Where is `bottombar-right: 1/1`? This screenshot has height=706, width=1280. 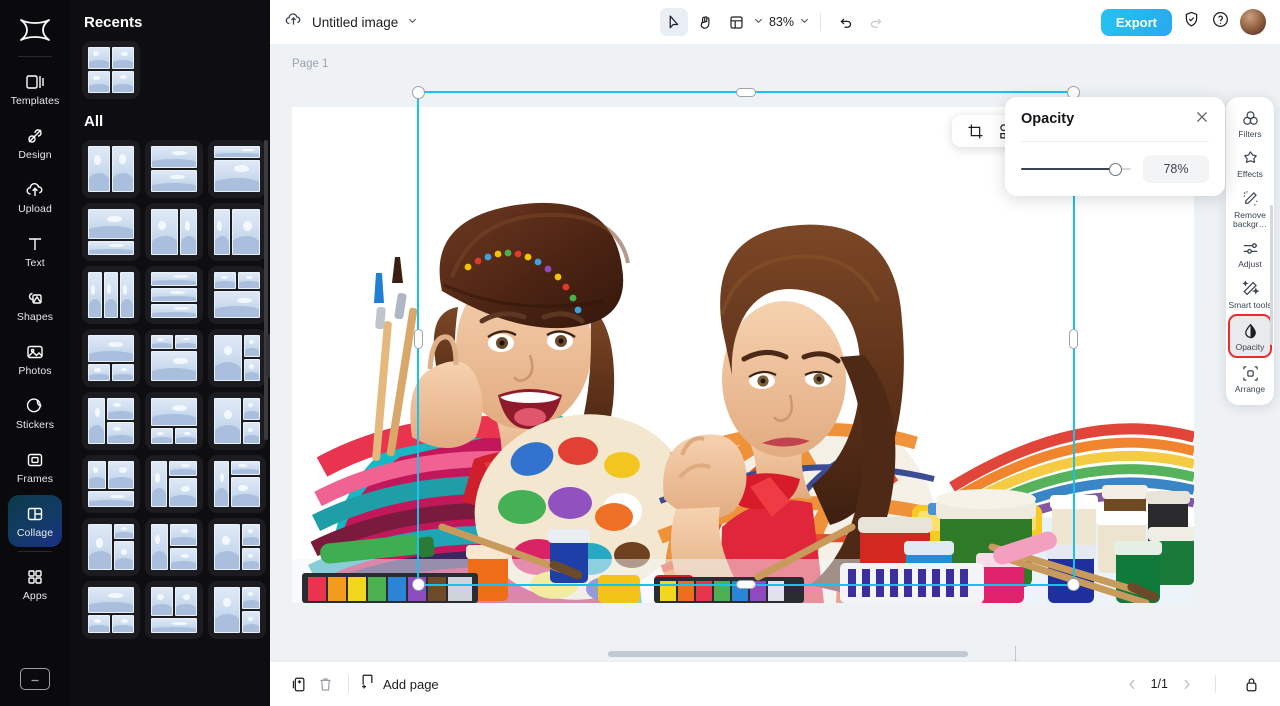
bottombar-right: 1/1 is located at coordinates (1195, 684).